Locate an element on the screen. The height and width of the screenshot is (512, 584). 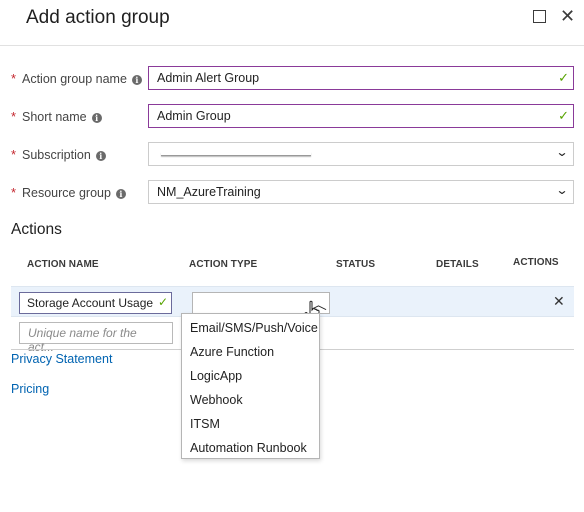
action-group-name-label: Action group name i is located at coordinates (82, 79).